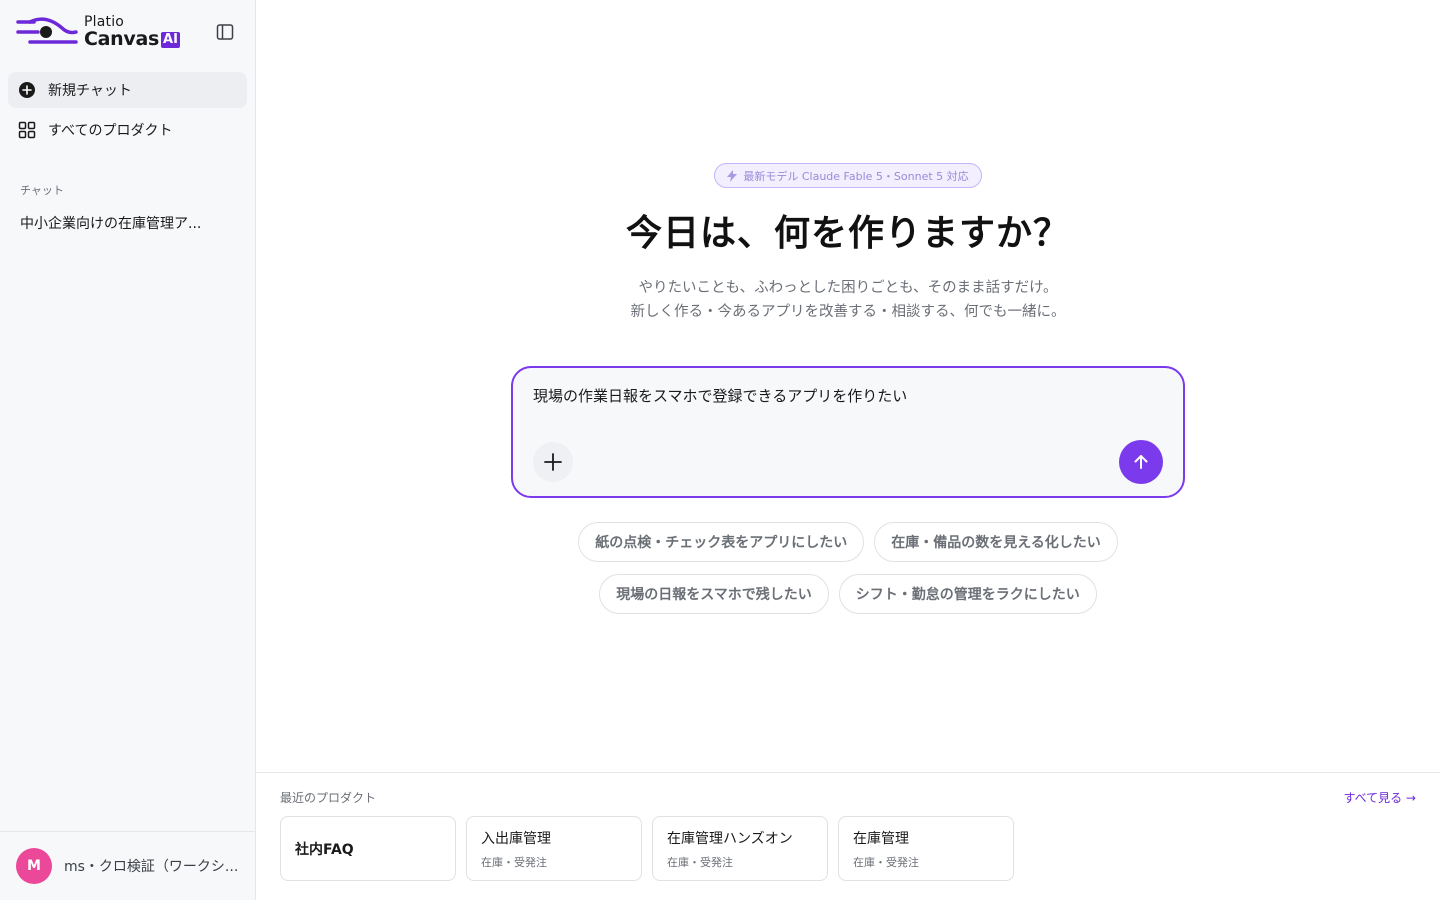 This screenshot has width=1440, height=900. What do you see at coordinates (996, 542) in the screenshot?
I see `suggestion-chip: 在庫・備品の数を見える化したい` at bounding box center [996, 542].